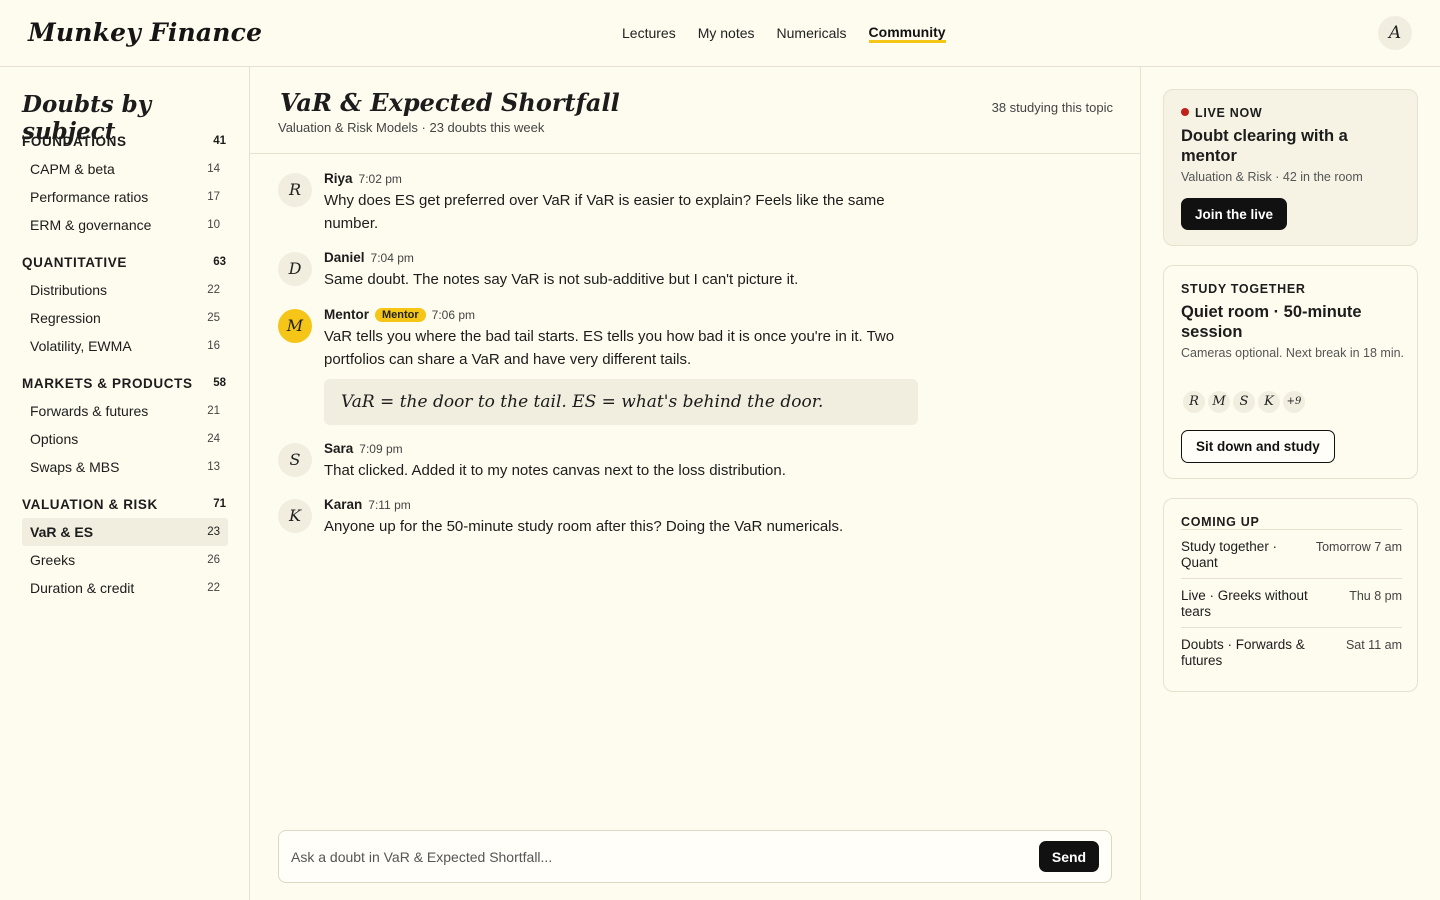 This screenshot has width=1440, height=900. I want to click on avatar: D, so click(295, 269).